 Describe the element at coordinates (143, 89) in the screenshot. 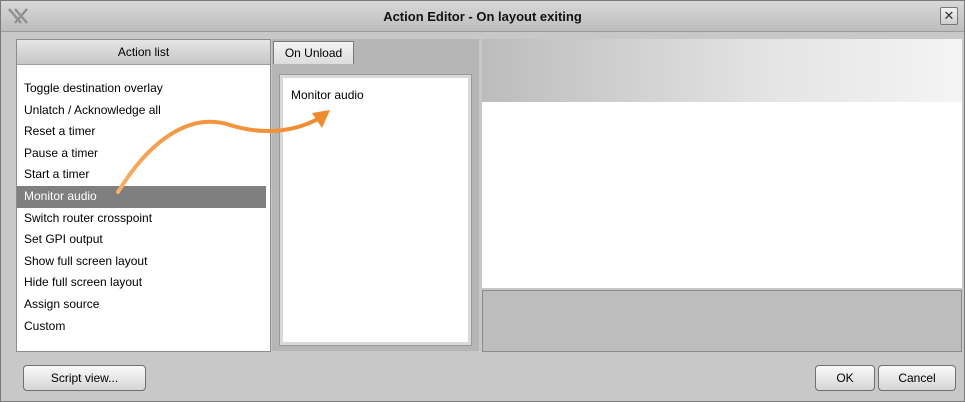

I see `action-item-toggle-destination-overlay: Toggle destination overlay` at that location.